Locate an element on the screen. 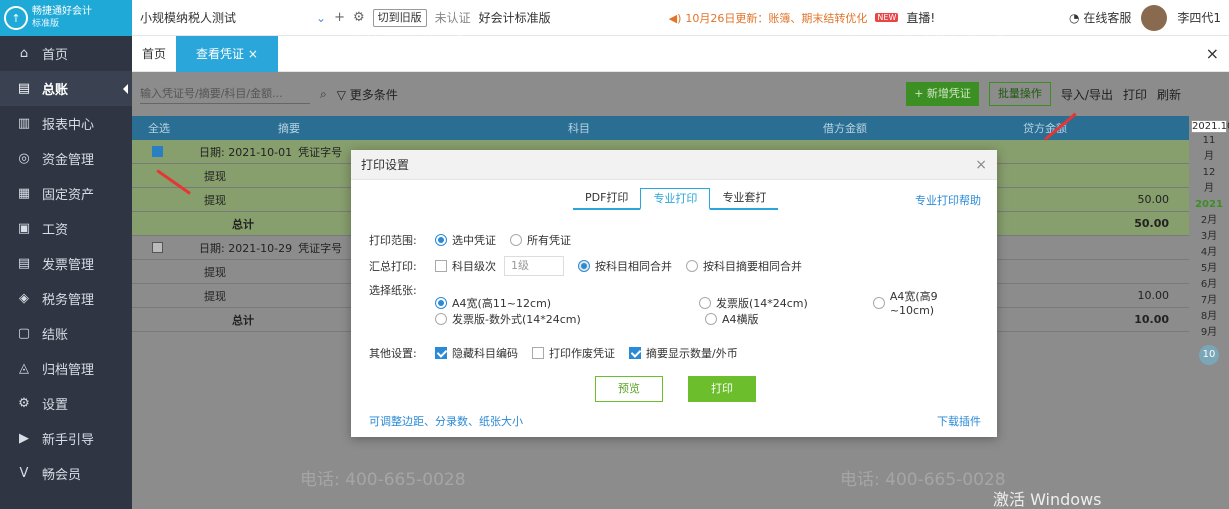 The height and width of the screenshot is (509, 1229). subject-level-checkbox: 科目级次 is located at coordinates (465, 266).